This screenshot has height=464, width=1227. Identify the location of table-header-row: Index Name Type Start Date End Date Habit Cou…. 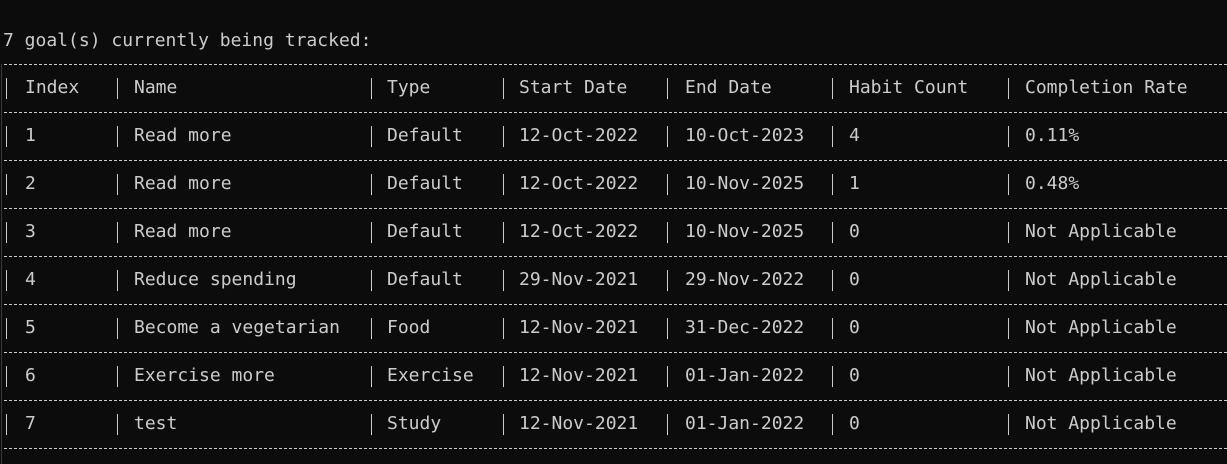
(613, 88).